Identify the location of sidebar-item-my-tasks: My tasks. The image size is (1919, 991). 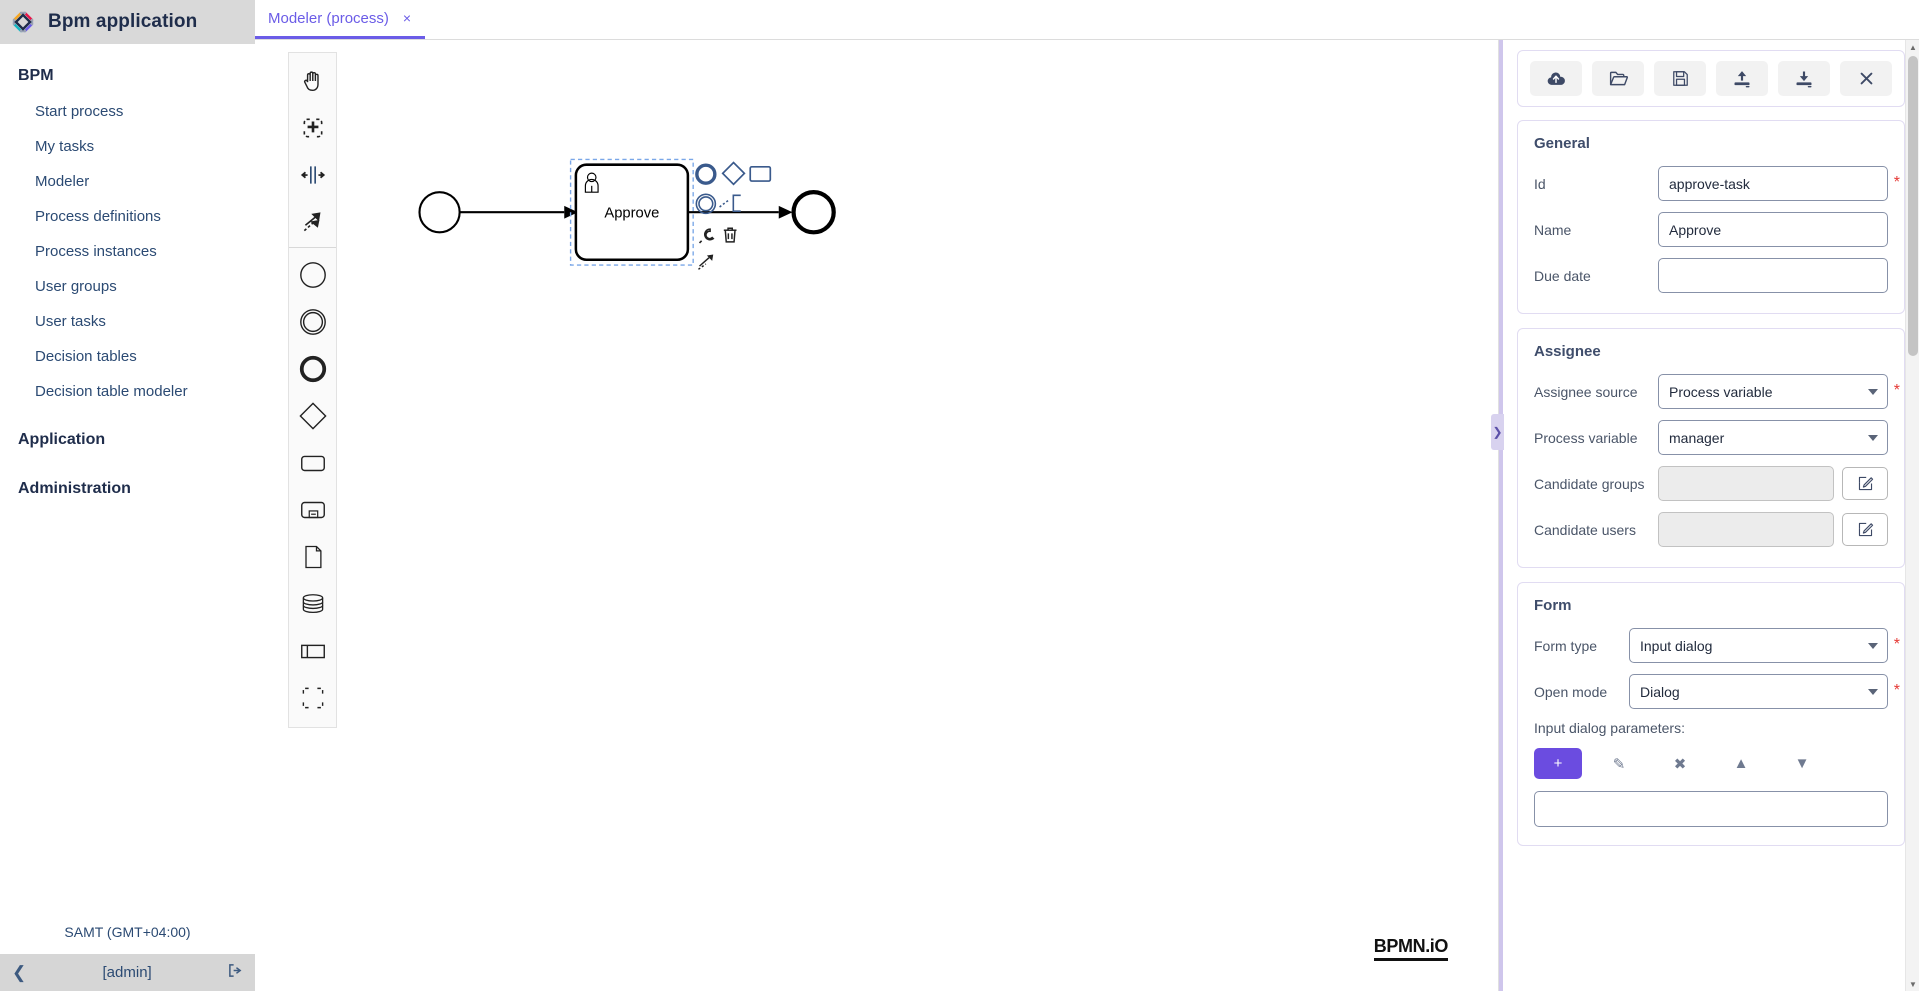
(127, 146).